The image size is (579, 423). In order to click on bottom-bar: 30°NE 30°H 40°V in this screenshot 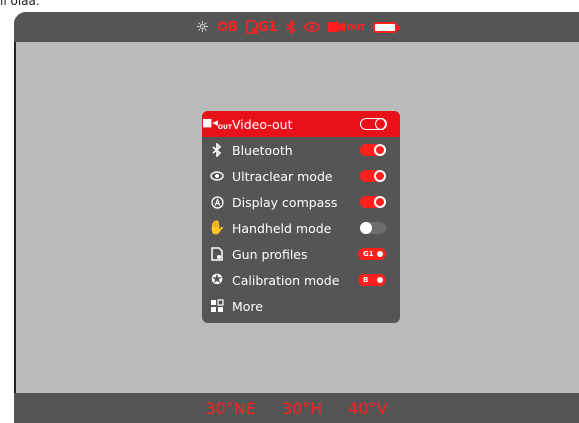, I will do `click(296, 408)`.